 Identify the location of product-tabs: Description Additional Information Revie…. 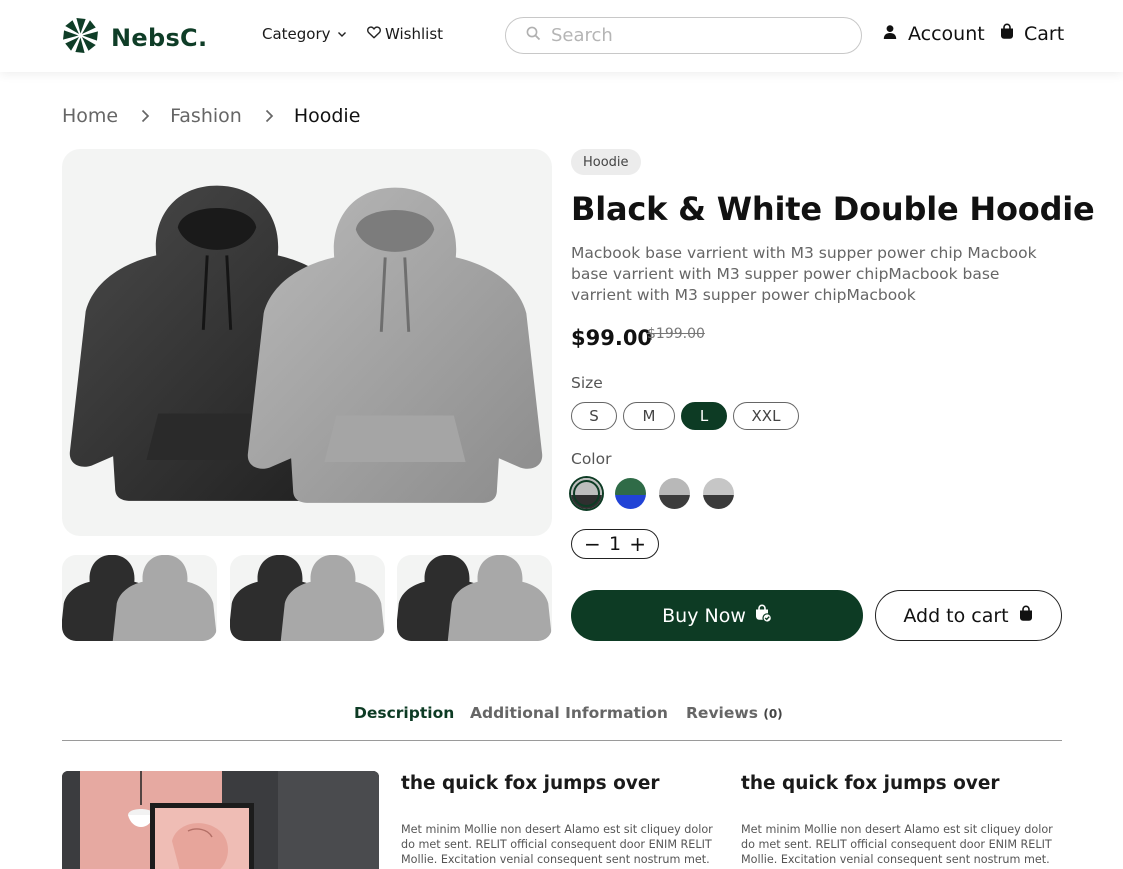
(562, 720).